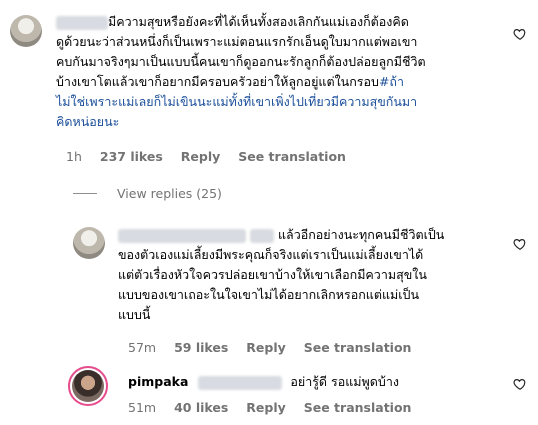 The height and width of the screenshot is (425, 538). I want to click on reply-time: 57m, so click(142, 347).